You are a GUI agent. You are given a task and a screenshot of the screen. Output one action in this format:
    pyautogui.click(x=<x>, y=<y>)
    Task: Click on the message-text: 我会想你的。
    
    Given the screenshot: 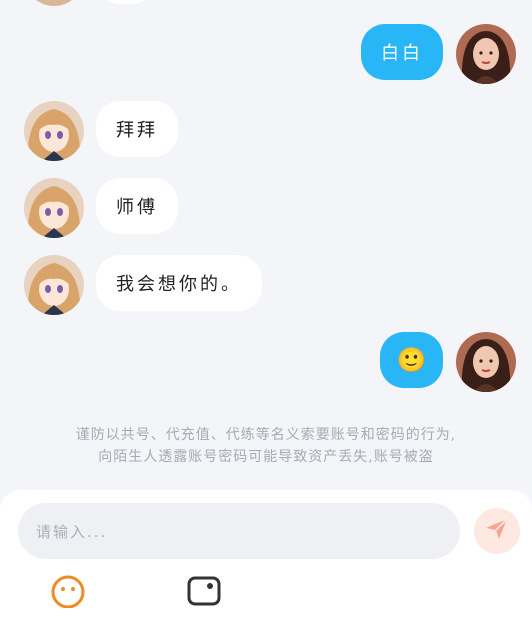 What is the action you would take?
    pyautogui.click(x=179, y=284)
    